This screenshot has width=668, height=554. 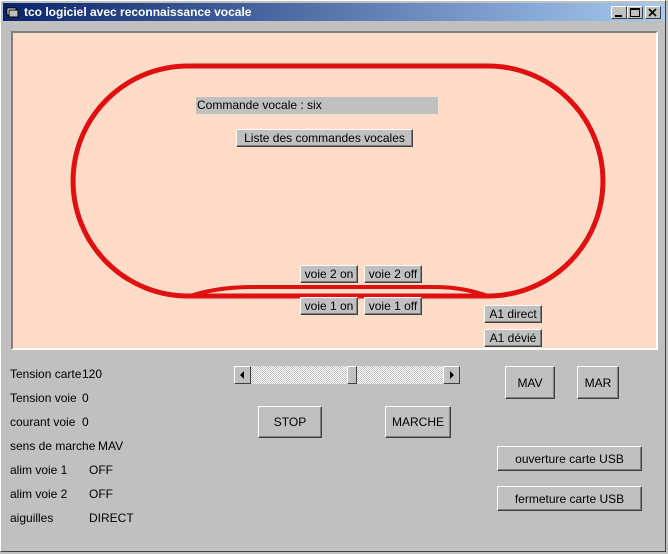 I want to click on voie1-on-button: voie 1 on, so click(x=329, y=306).